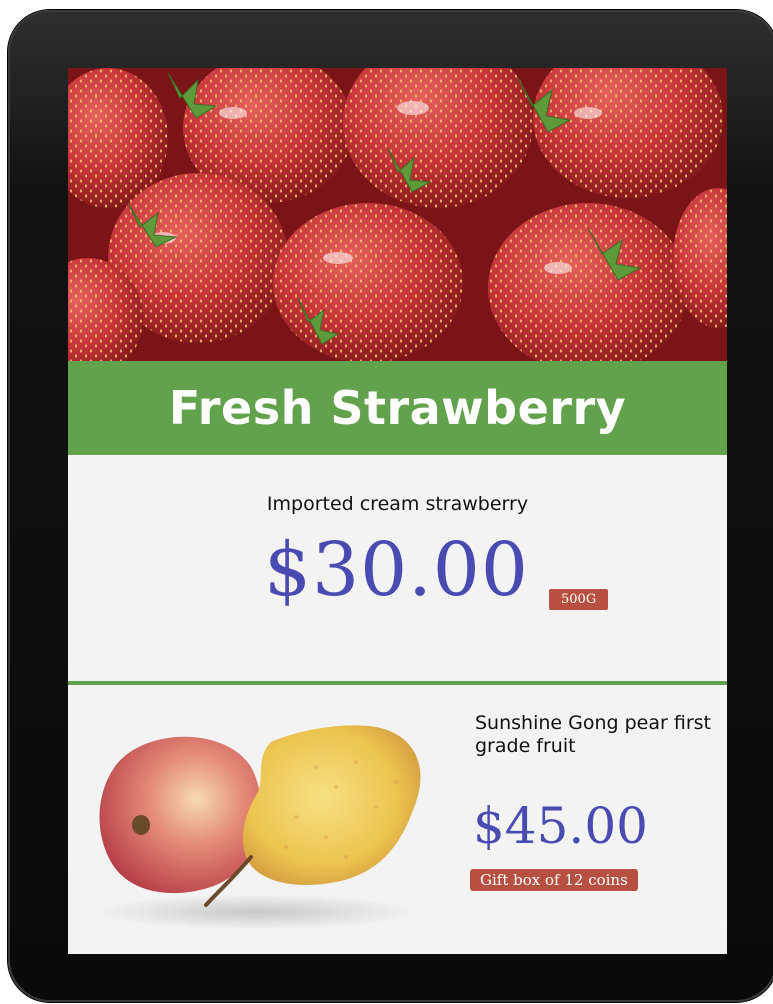 The width and height of the screenshot is (773, 1004). I want to click on strawberry-weight-badge: 500G, so click(579, 599).